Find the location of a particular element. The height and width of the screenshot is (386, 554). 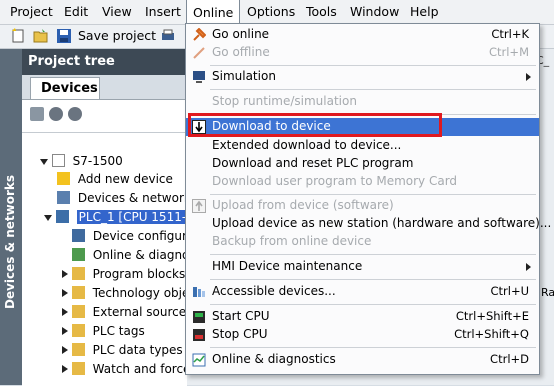

menu-window: Window is located at coordinates (374, 12).